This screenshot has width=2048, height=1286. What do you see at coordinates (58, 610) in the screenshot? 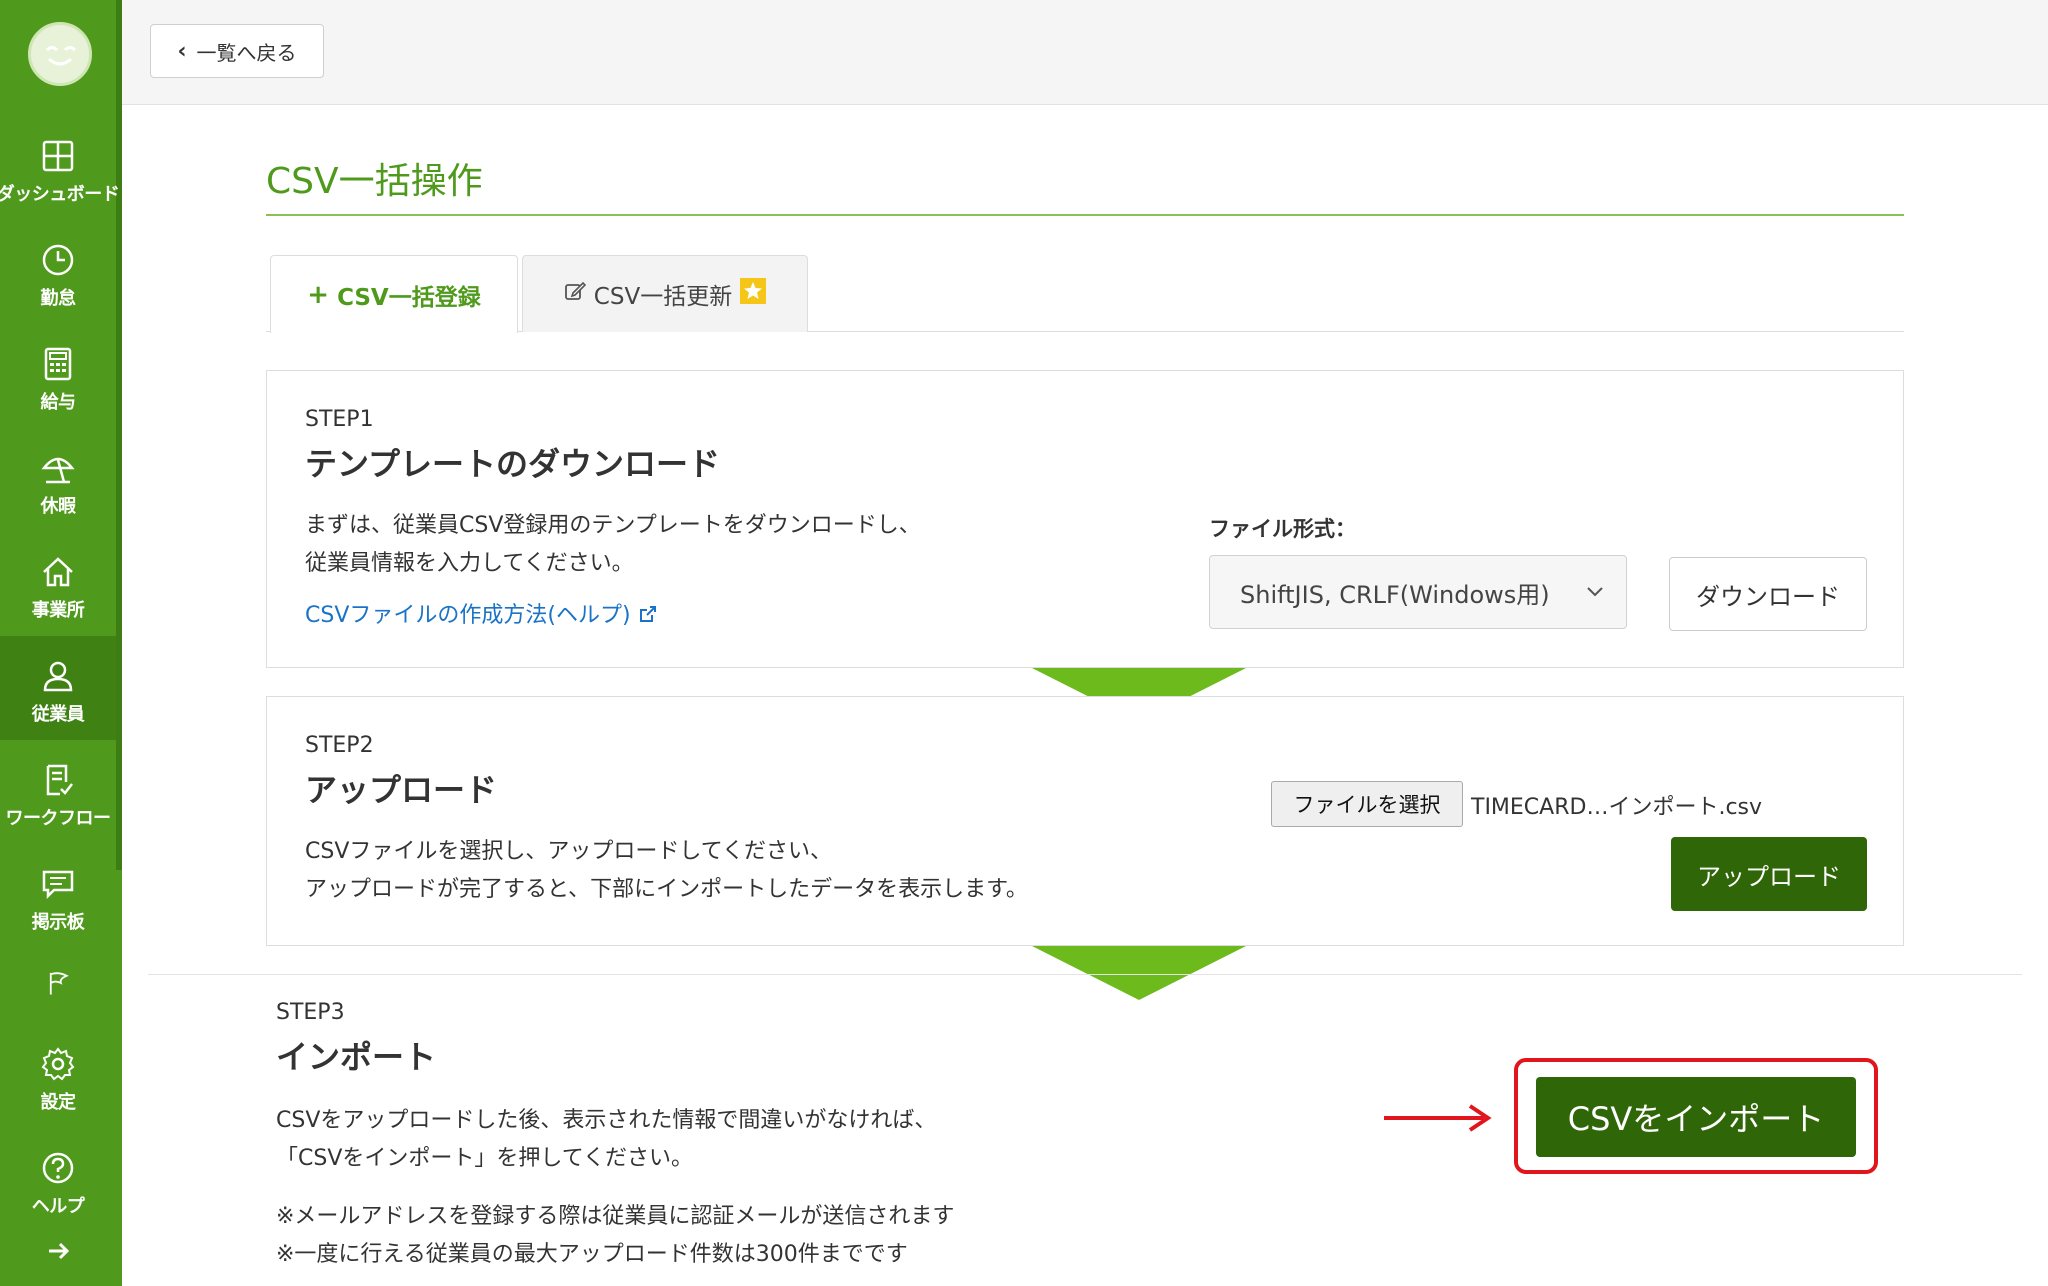
I see `nav-label: 事業所` at bounding box center [58, 610].